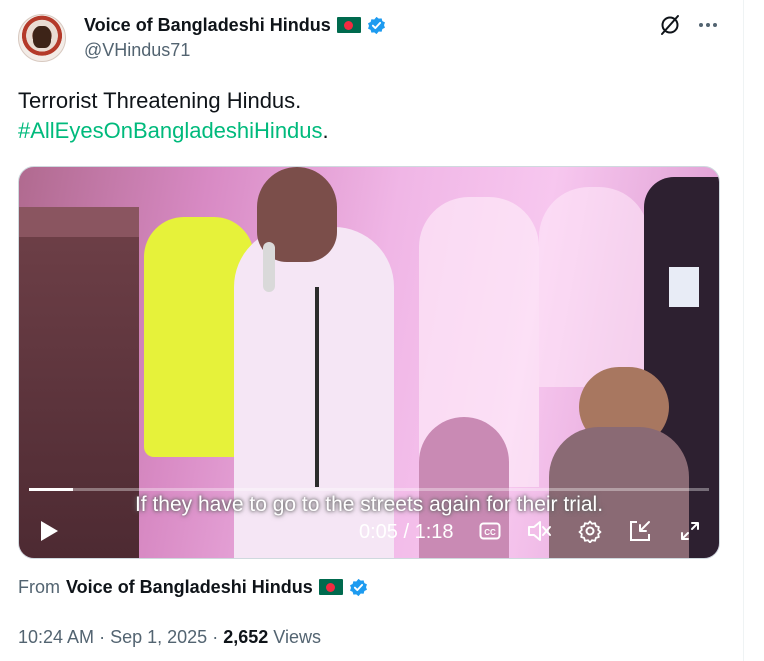 Image resolution: width=764 pixels, height=661 pixels. I want to click on video-progress-fill, so click(51, 489).